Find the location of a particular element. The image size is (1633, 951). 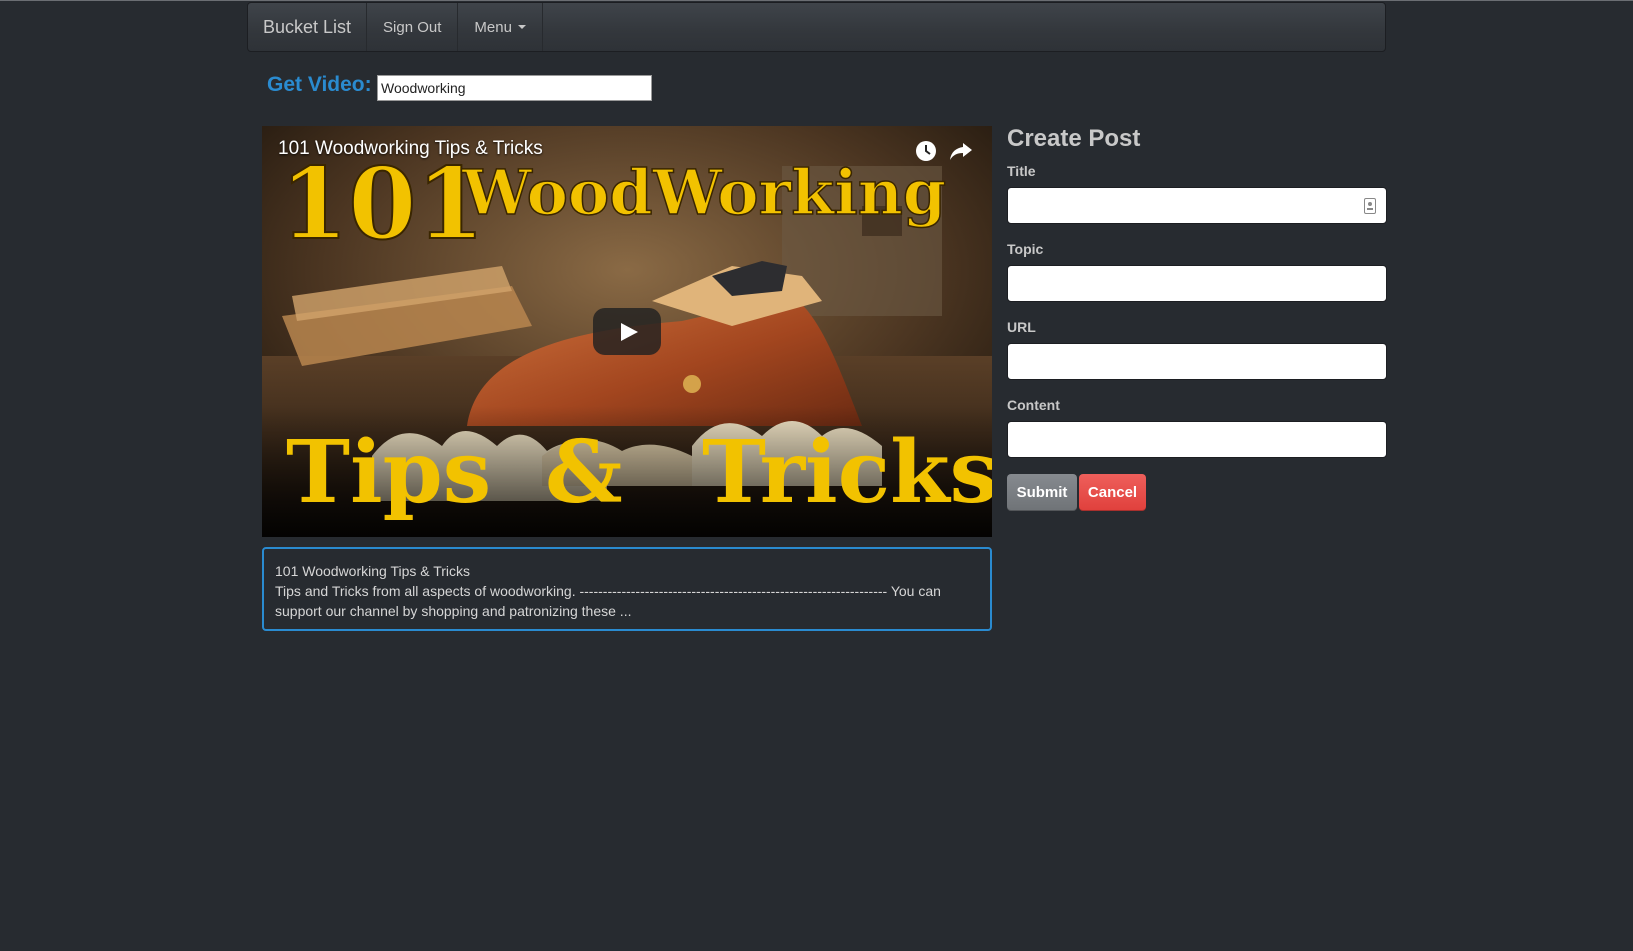

sign-out-label: Sign Out is located at coordinates (412, 27).